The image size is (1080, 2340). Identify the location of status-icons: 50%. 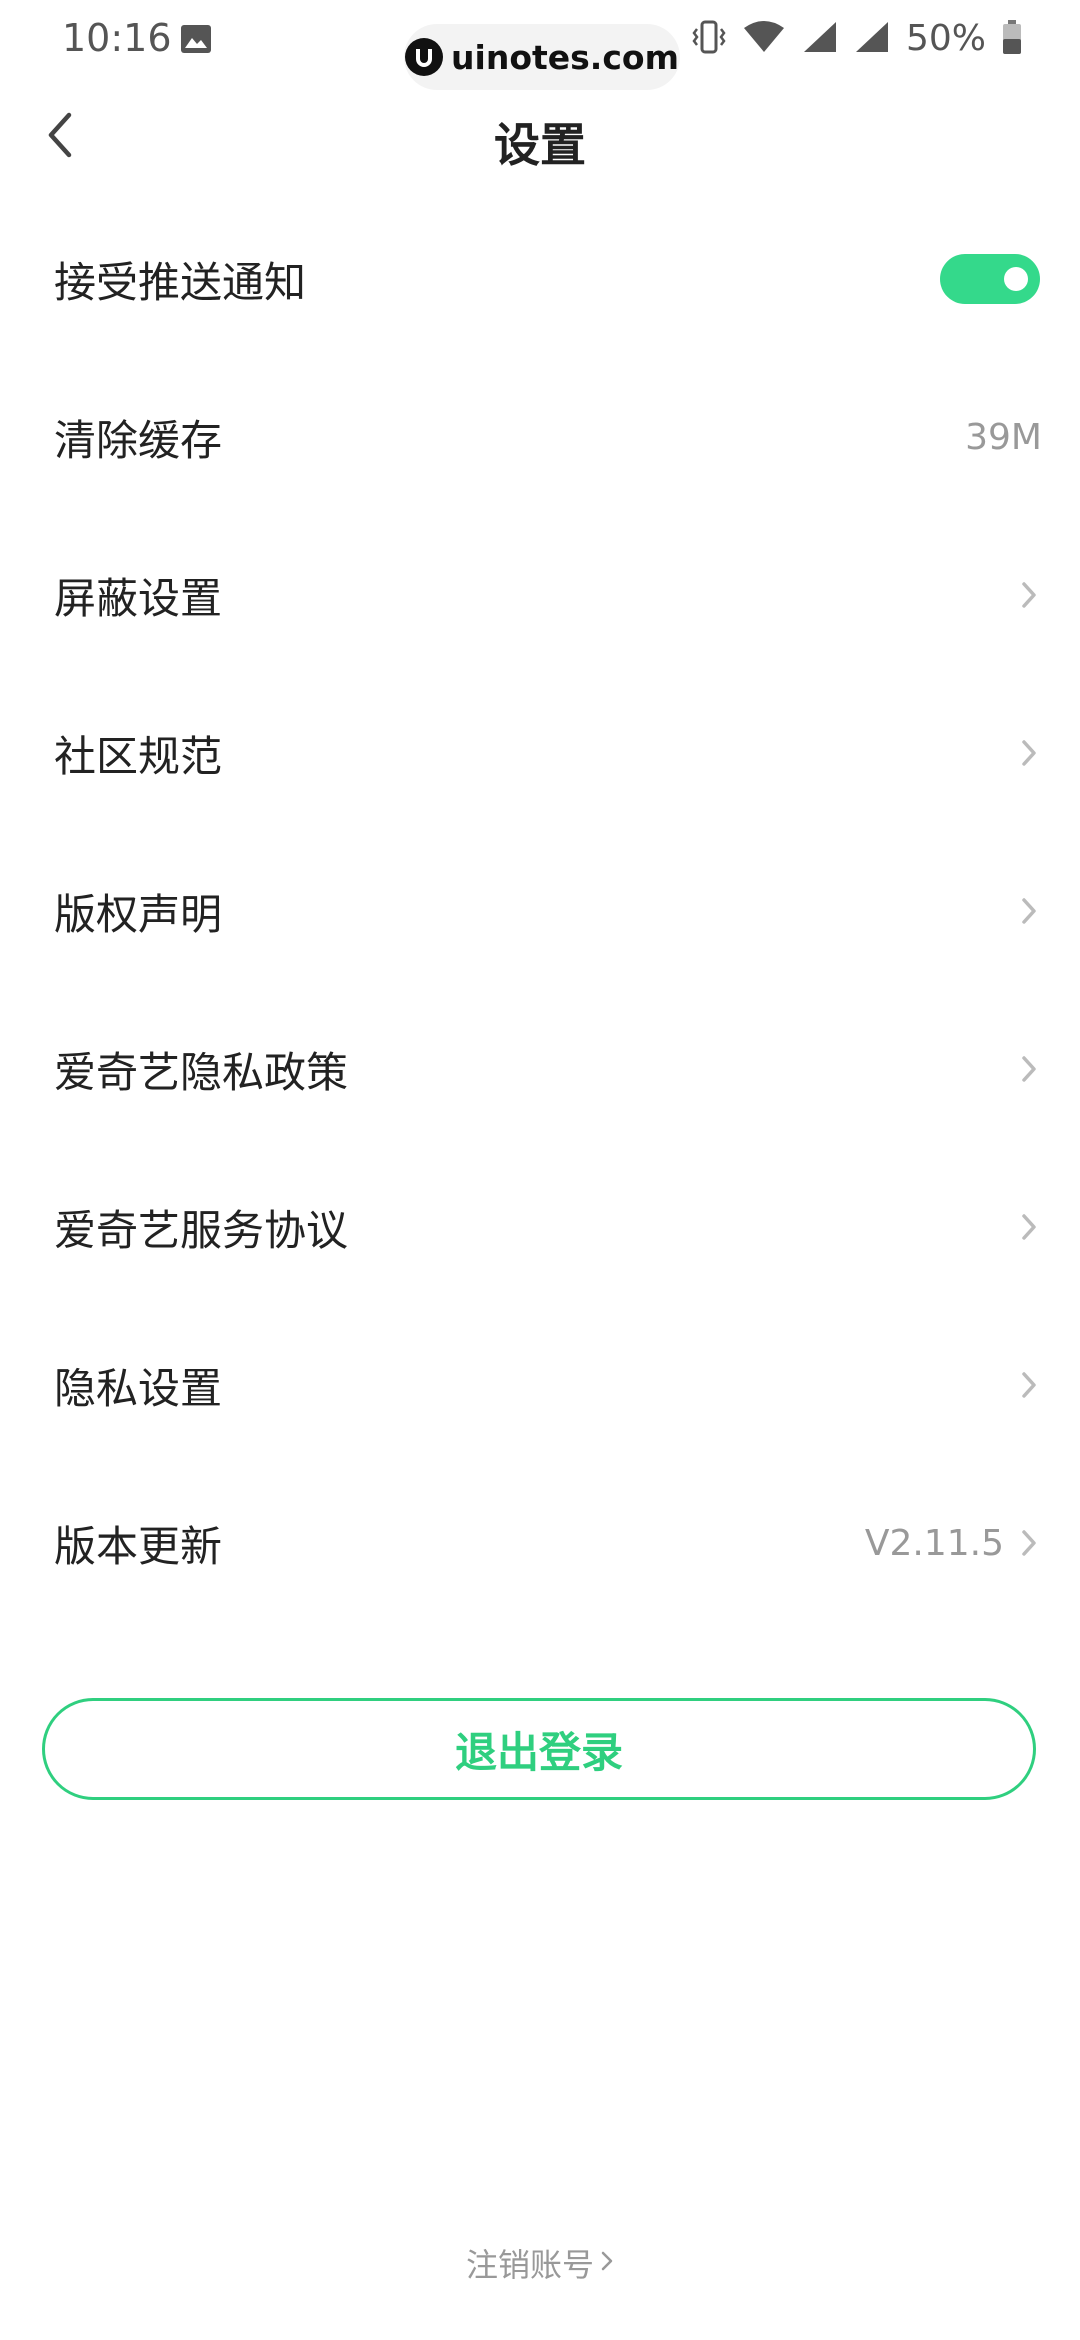
(857, 38).